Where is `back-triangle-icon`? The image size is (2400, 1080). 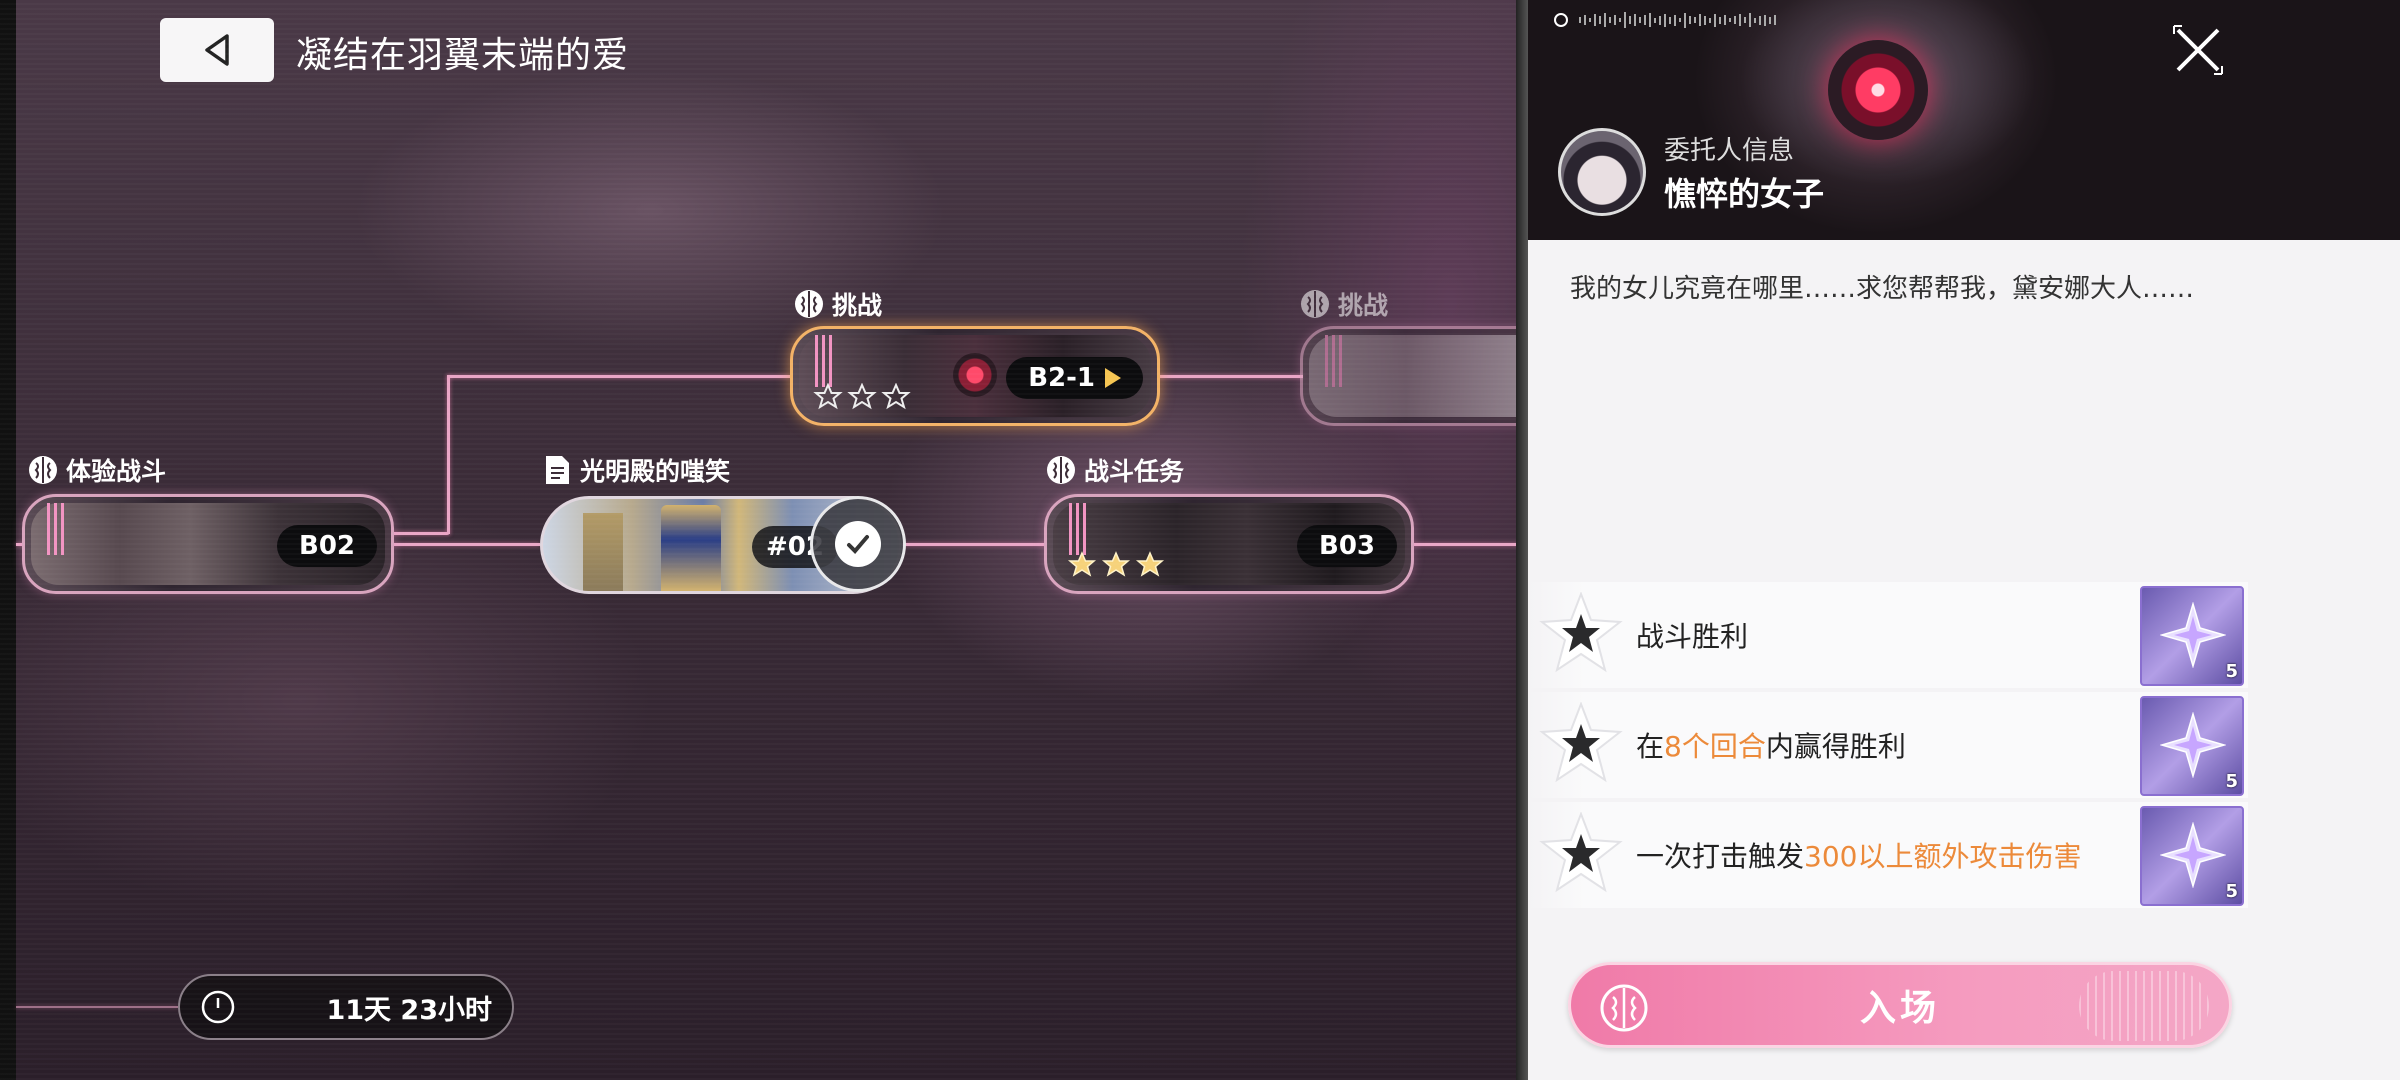
back-triangle-icon is located at coordinates (217, 50).